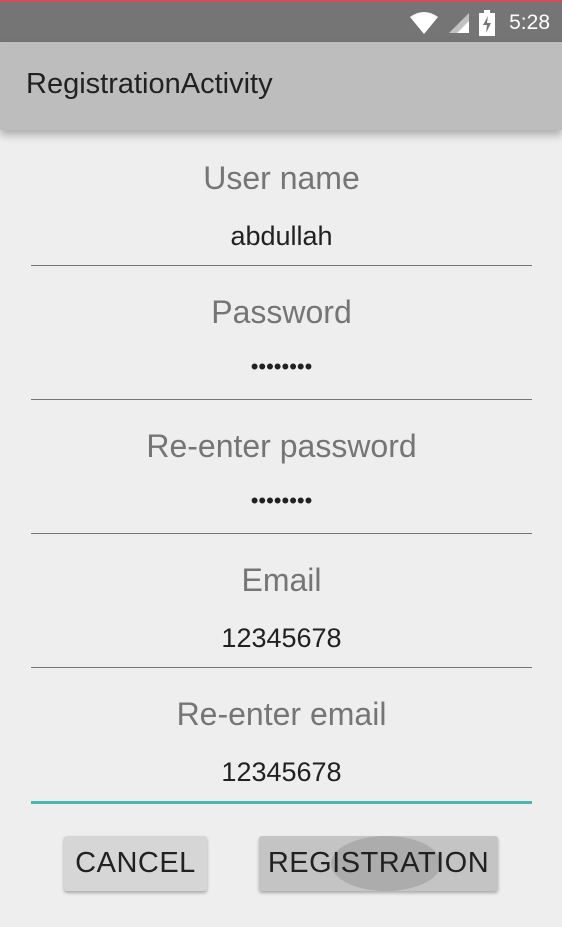 This screenshot has width=562, height=927. Describe the element at coordinates (281, 667) in the screenshot. I see `email-underline` at that location.